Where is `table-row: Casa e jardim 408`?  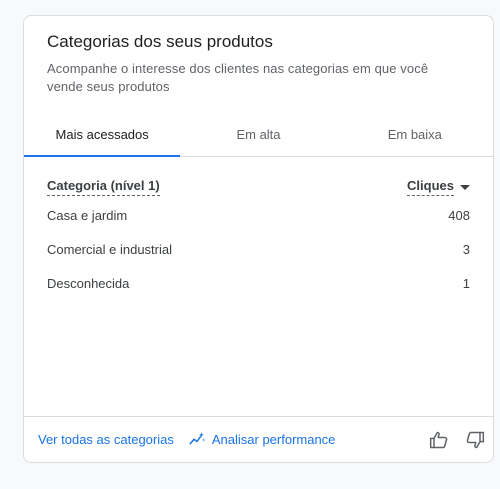 table-row: Casa e jardim 408 is located at coordinates (258, 215).